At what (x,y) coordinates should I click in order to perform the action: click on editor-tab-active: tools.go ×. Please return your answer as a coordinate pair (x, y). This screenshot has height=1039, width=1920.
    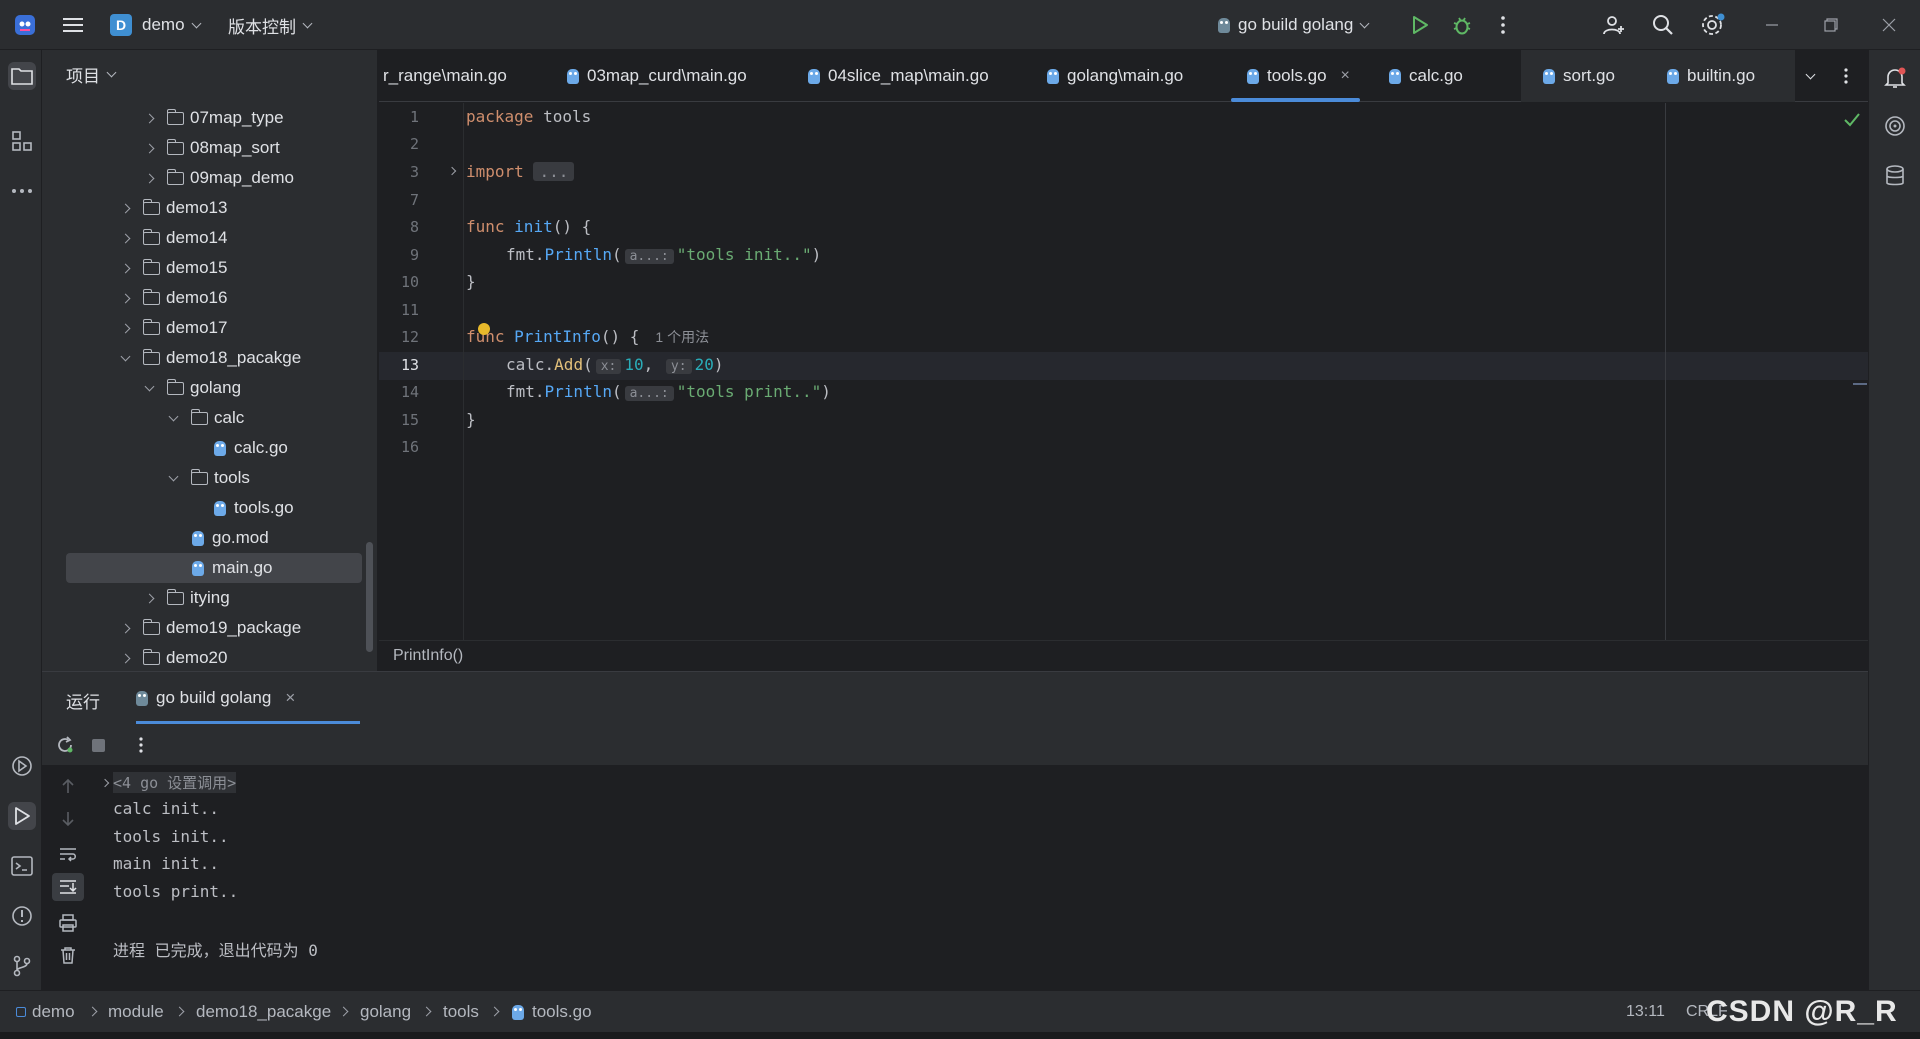
    Looking at the image, I should click on (1295, 76).